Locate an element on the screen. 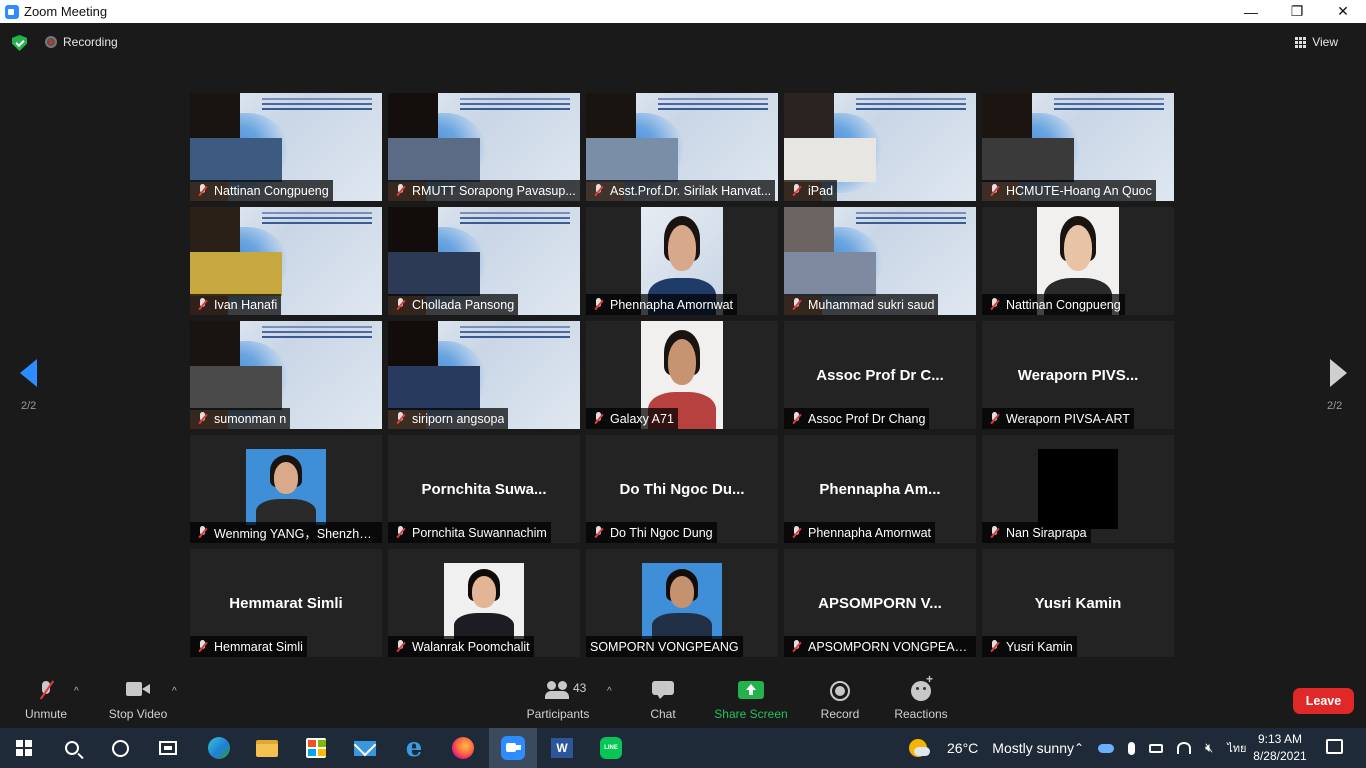 This screenshot has height=768, width=1366. maximize-button: ❐ is located at coordinates (1297, 11).